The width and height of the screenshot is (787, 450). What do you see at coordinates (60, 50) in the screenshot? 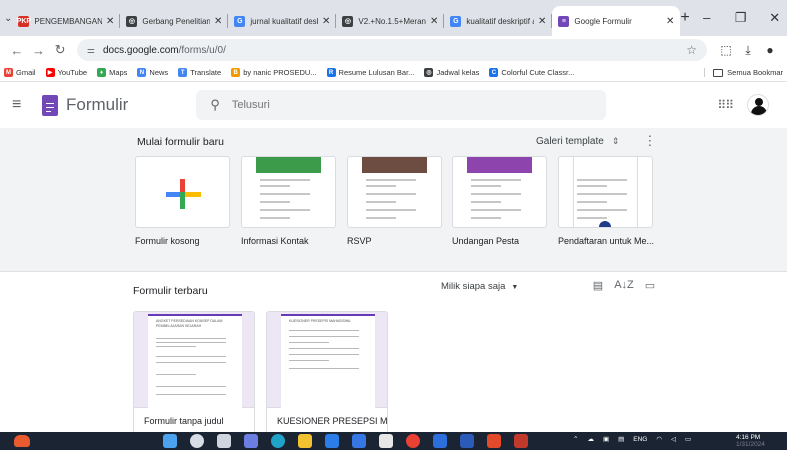
I see `reload-icon: ↻` at bounding box center [60, 50].